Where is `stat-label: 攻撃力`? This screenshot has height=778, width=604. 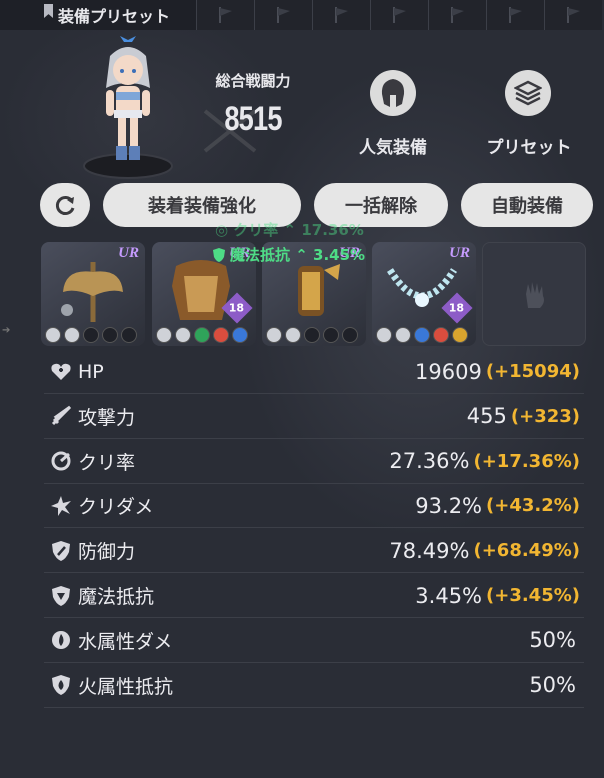 stat-label: 攻撃力 is located at coordinates (107, 417).